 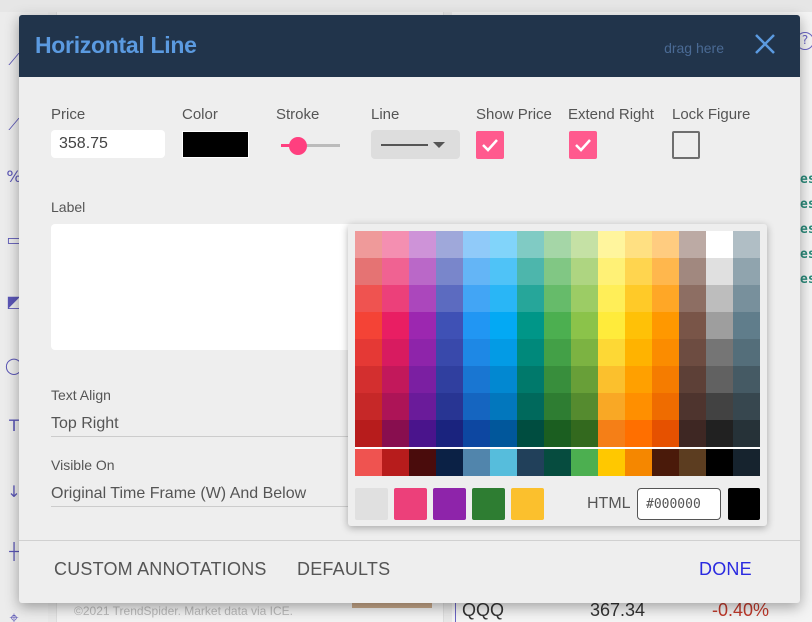 What do you see at coordinates (14, 615) in the screenshot?
I see `crosshair-icon: ⌖` at bounding box center [14, 615].